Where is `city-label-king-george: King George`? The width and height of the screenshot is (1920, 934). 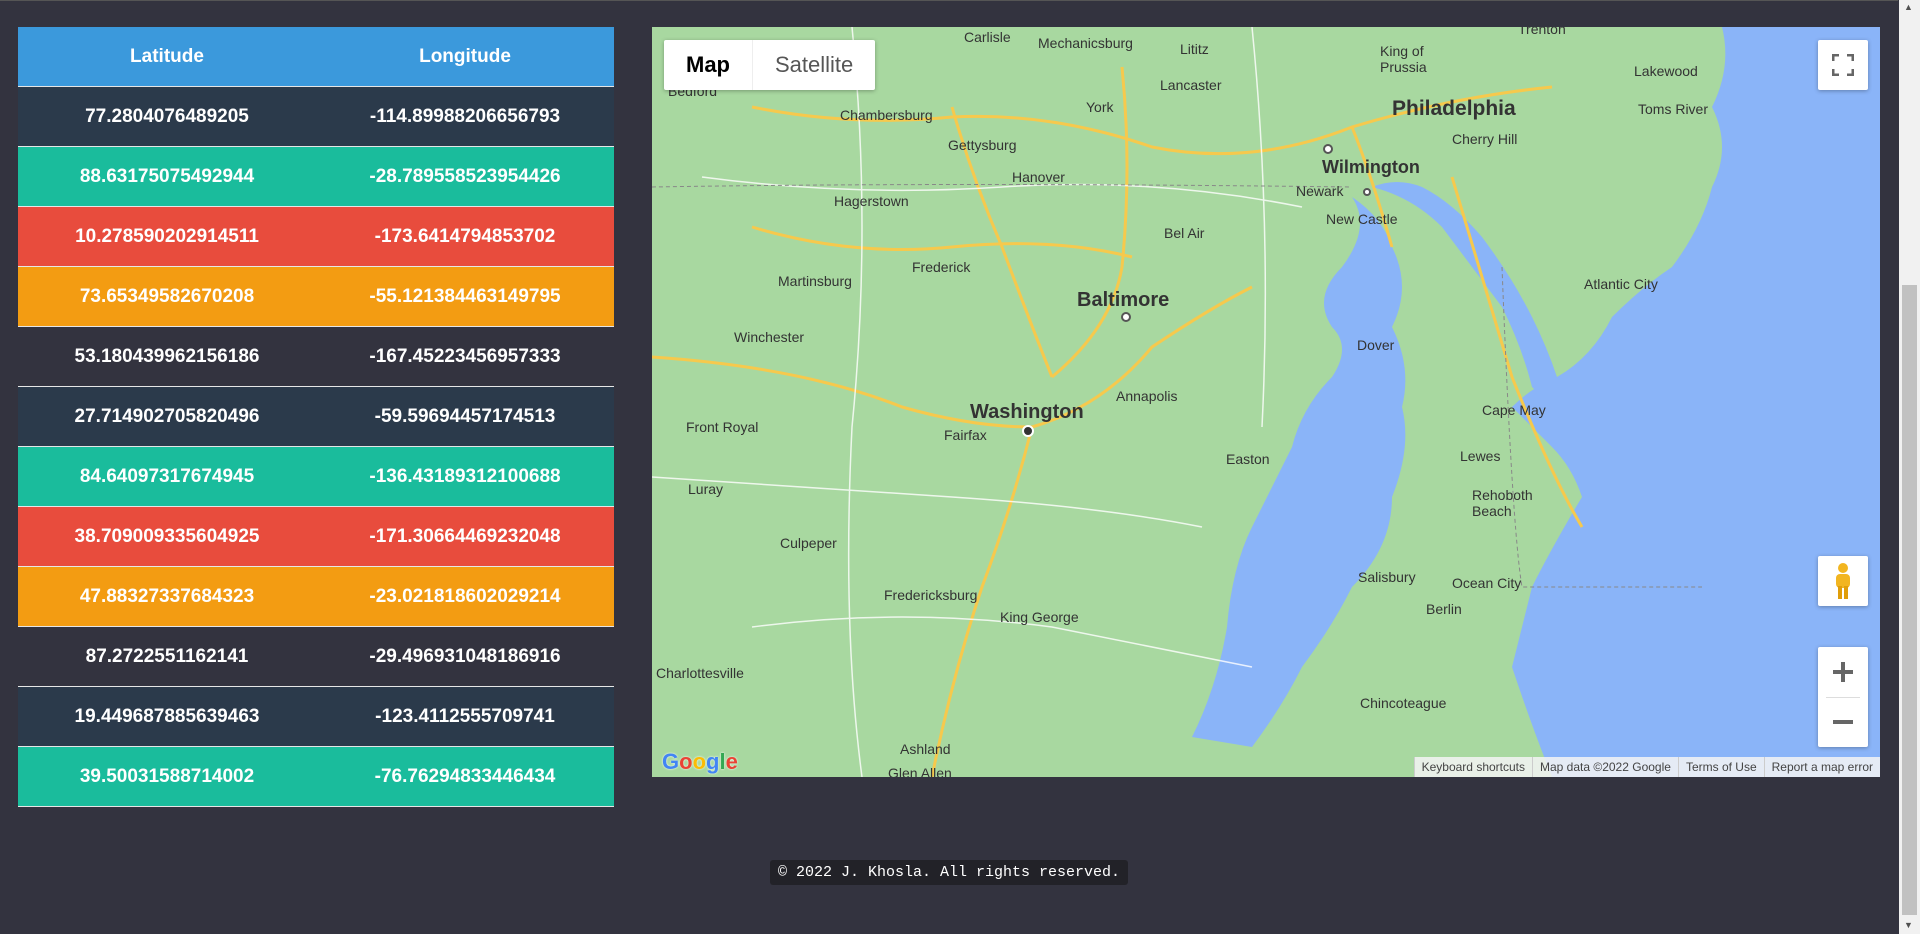 city-label-king-george: King George is located at coordinates (1039, 617).